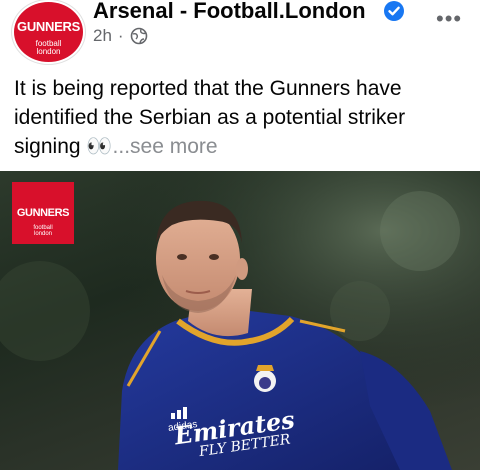  I want to click on photo-badge-subtext: football london, so click(43, 231).